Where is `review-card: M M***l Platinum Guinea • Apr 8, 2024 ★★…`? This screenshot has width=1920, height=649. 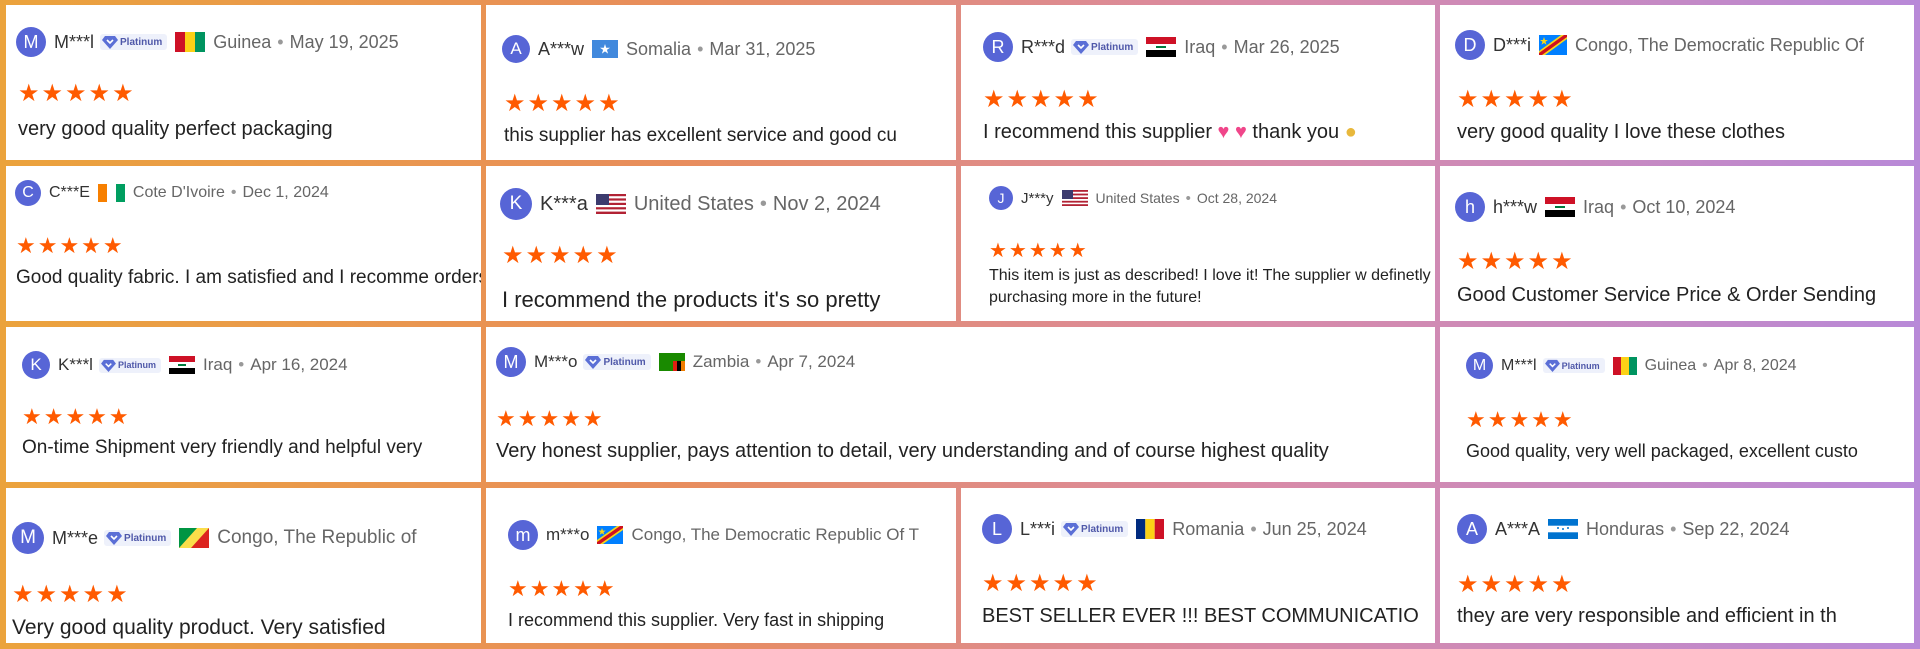 review-card: M M***l Platinum Guinea • Apr 8, 2024 ★★… is located at coordinates (1677, 404).